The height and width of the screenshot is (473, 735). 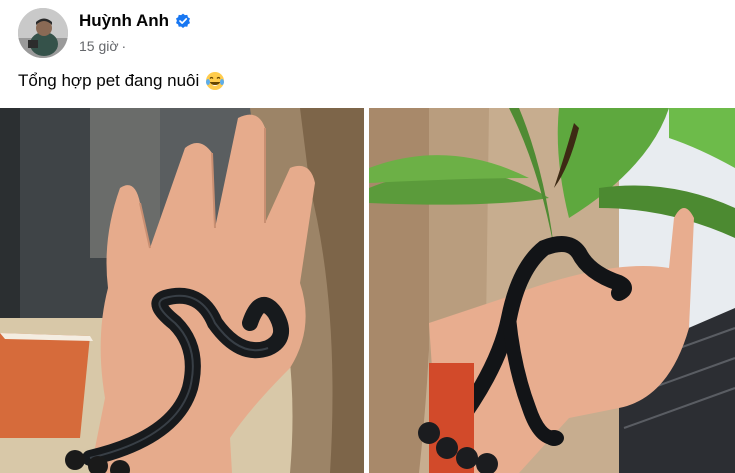 What do you see at coordinates (124, 21) in the screenshot?
I see `author-name: Huỳnh Anh` at bounding box center [124, 21].